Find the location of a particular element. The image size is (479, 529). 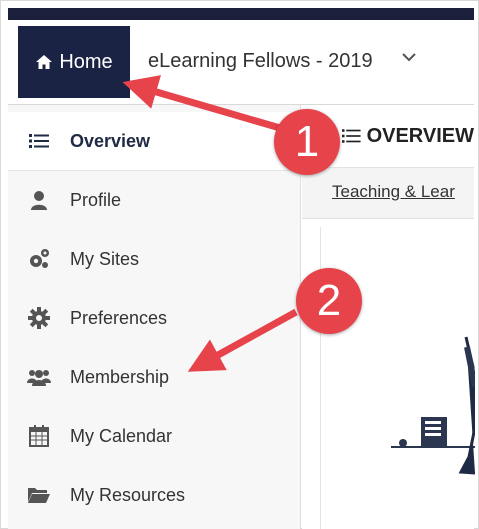

sidebar-item-membership: Membership is located at coordinates (154, 377).